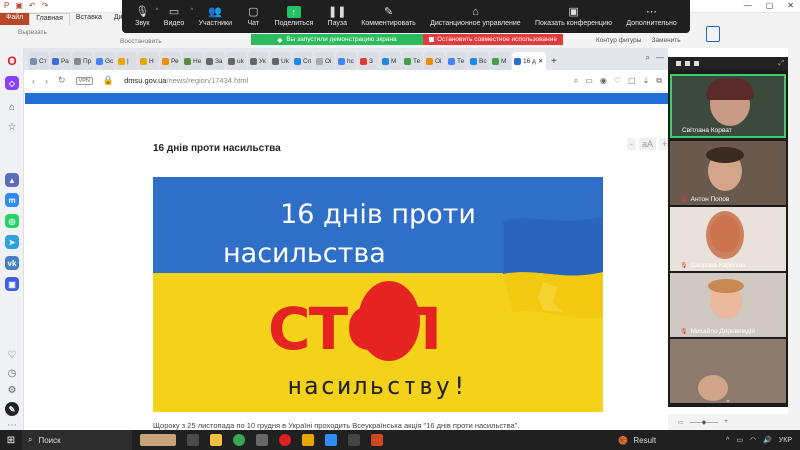  Describe the element at coordinates (785, 440) in the screenshot. I see `language-indicator: УКР` at that location.